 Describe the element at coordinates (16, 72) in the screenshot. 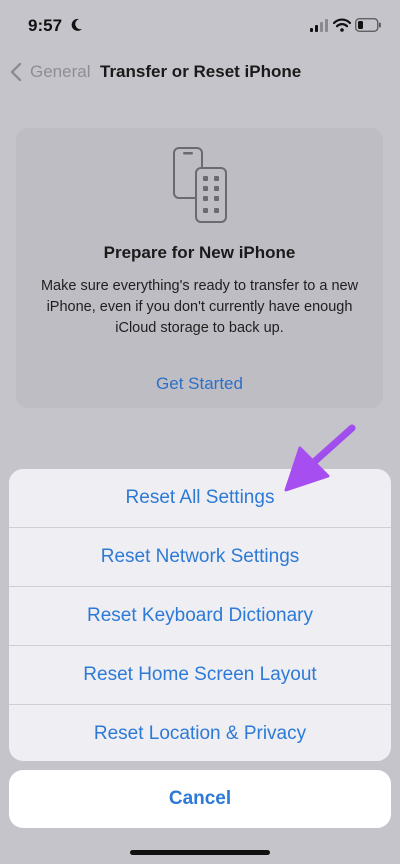

I see `chevron-left-icon` at that location.